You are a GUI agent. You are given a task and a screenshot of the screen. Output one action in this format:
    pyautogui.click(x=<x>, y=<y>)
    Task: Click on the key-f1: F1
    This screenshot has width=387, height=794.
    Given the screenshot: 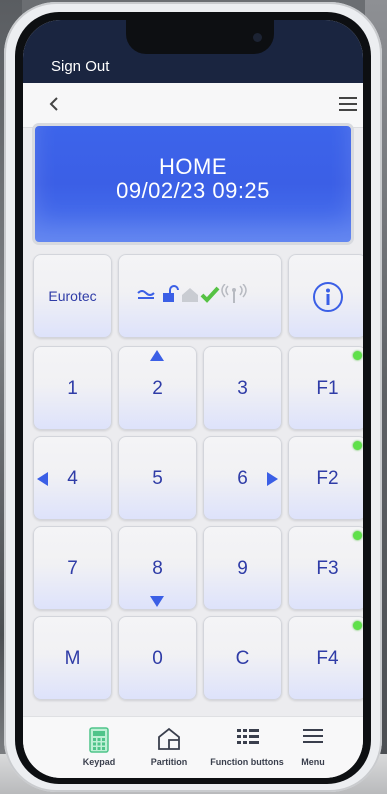 What is the action you would take?
    pyautogui.click(x=325, y=388)
    